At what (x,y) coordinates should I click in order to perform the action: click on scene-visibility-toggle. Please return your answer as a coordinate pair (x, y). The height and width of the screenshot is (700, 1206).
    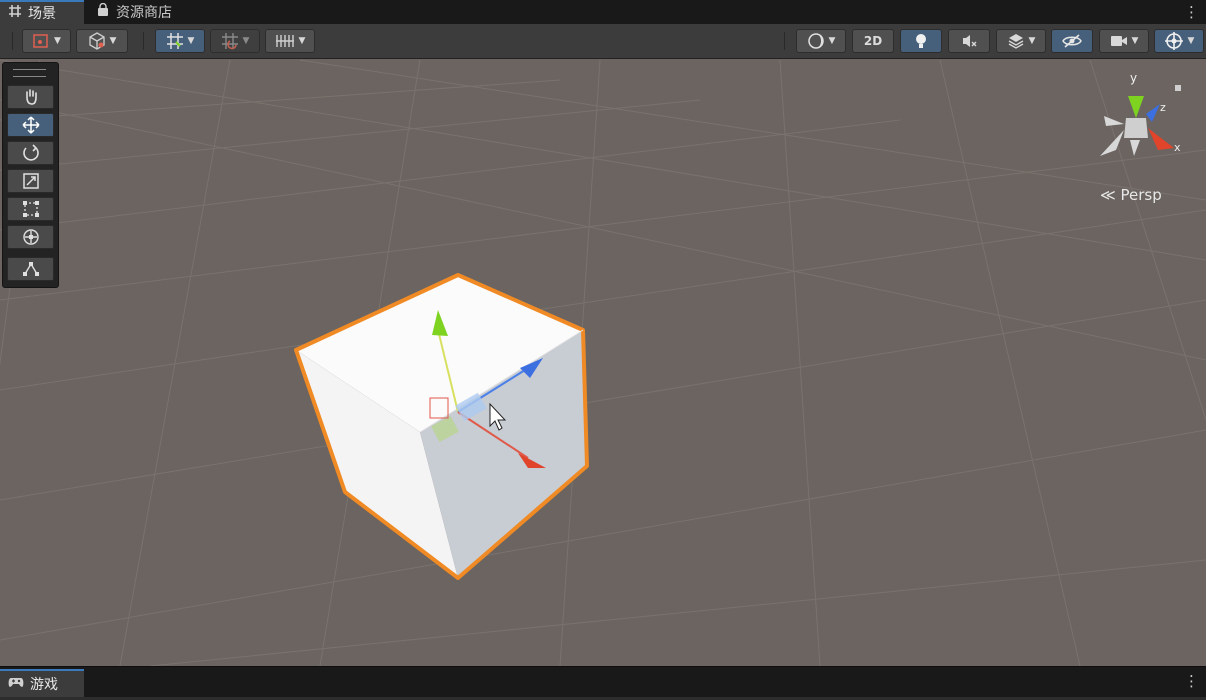
    Looking at the image, I should click on (1072, 41).